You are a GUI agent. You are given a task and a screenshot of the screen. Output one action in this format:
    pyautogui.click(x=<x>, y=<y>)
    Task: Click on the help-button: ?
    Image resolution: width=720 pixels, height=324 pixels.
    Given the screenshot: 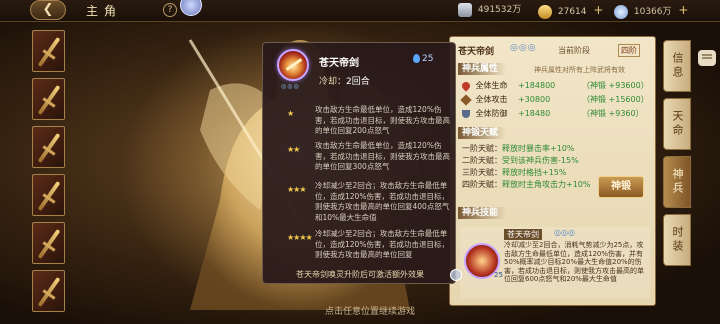 What is the action you would take?
    pyautogui.click(x=170, y=10)
    